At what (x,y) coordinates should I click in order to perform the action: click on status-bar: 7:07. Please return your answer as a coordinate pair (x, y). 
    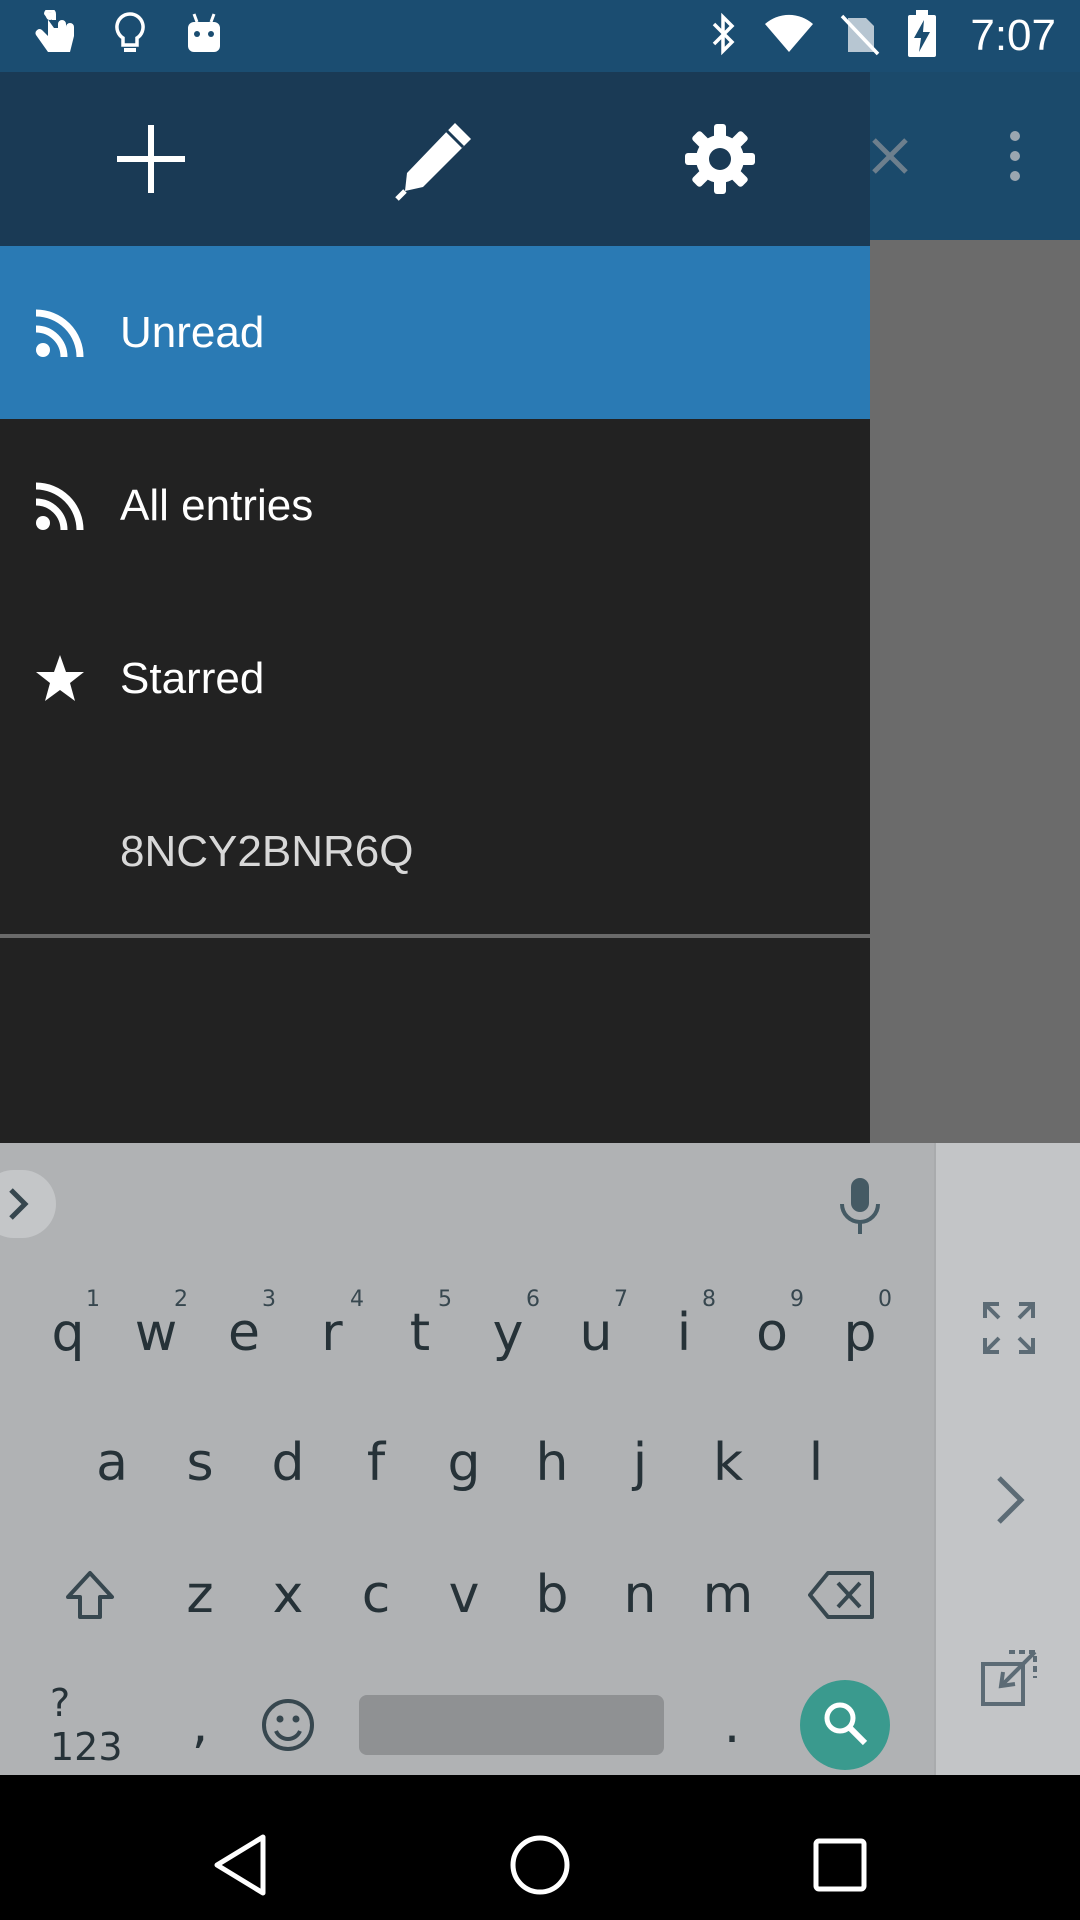
    Looking at the image, I should click on (540, 36).